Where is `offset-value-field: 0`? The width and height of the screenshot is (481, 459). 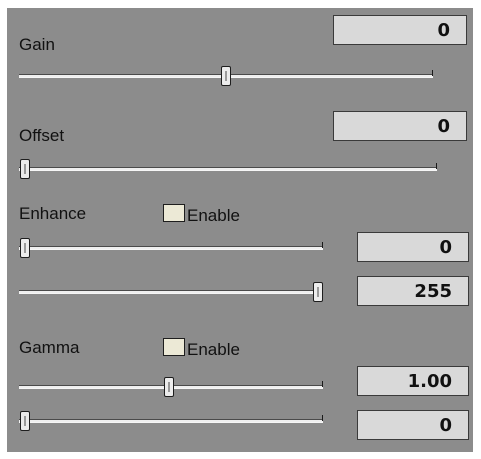 offset-value-field: 0 is located at coordinates (400, 126).